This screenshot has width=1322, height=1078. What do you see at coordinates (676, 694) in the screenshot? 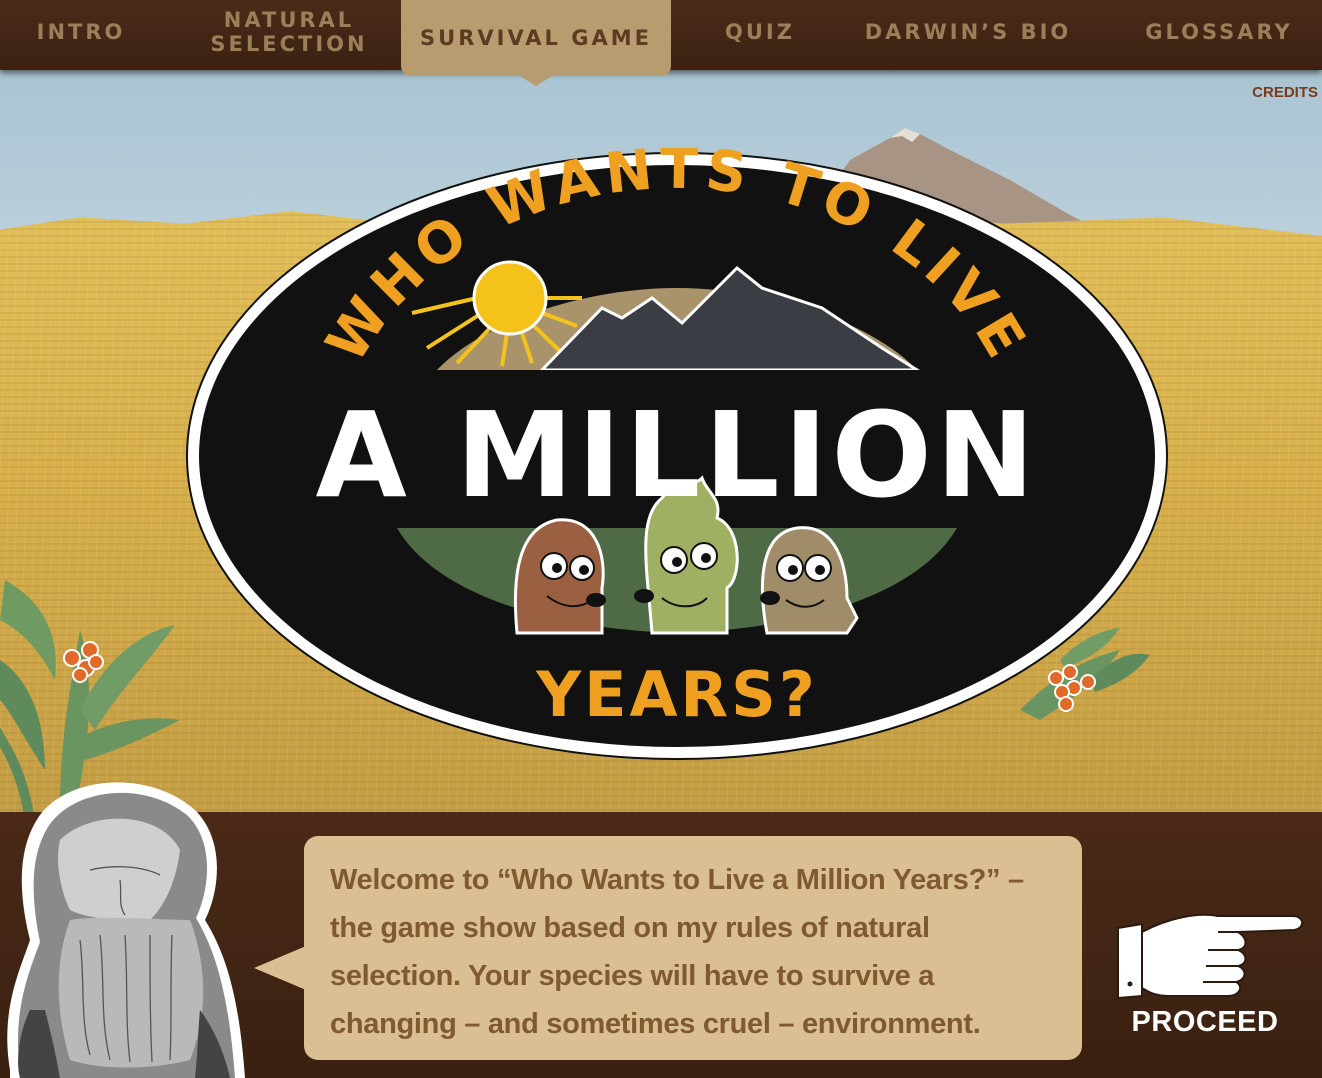
I see `logo-bottom-text: YEARS?` at bounding box center [676, 694].